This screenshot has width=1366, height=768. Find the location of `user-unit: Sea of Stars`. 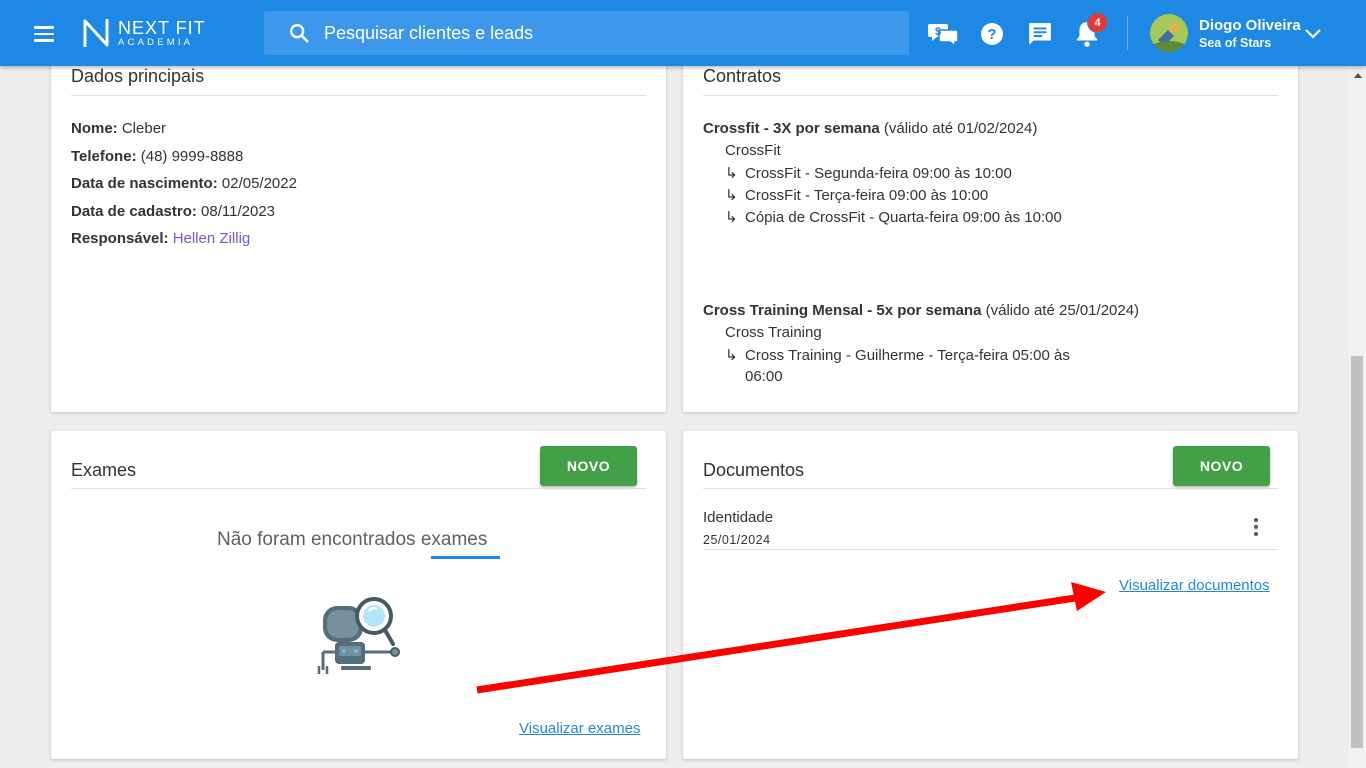

user-unit: Sea of Stars is located at coordinates (1235, 43).